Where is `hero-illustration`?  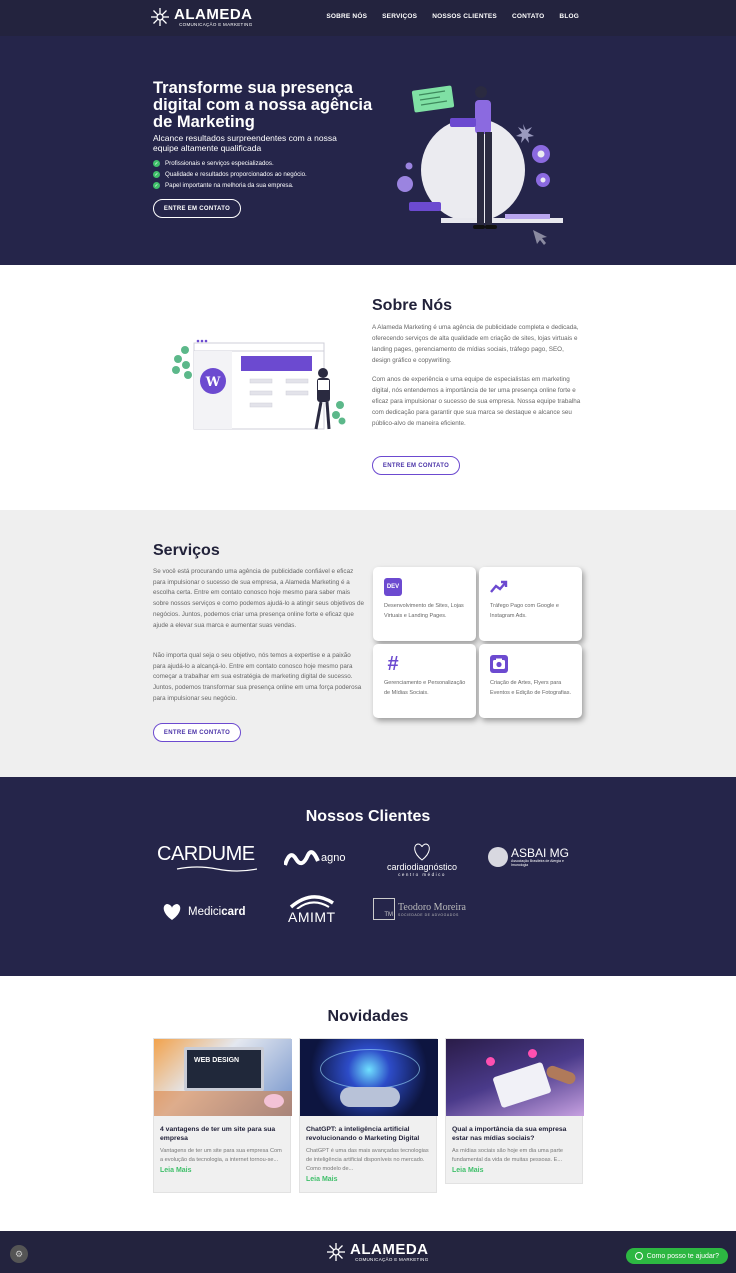
hero-illustration is located at coordinates (480, 165).